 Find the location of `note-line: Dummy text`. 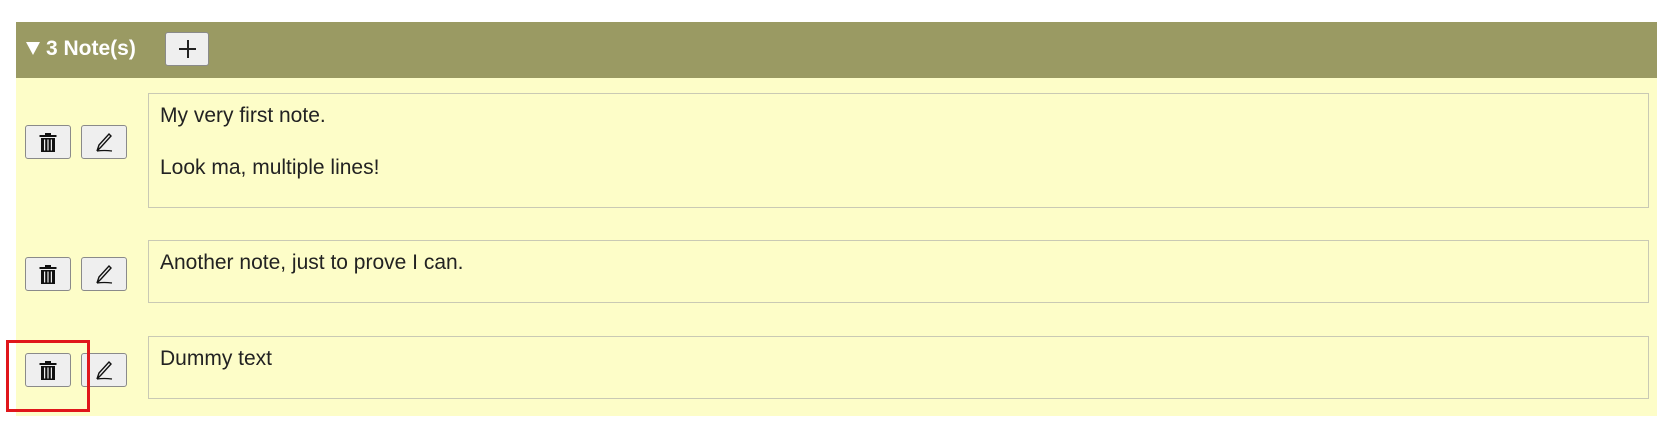

note-line: Dummy text is located at coordinates (216, 358).